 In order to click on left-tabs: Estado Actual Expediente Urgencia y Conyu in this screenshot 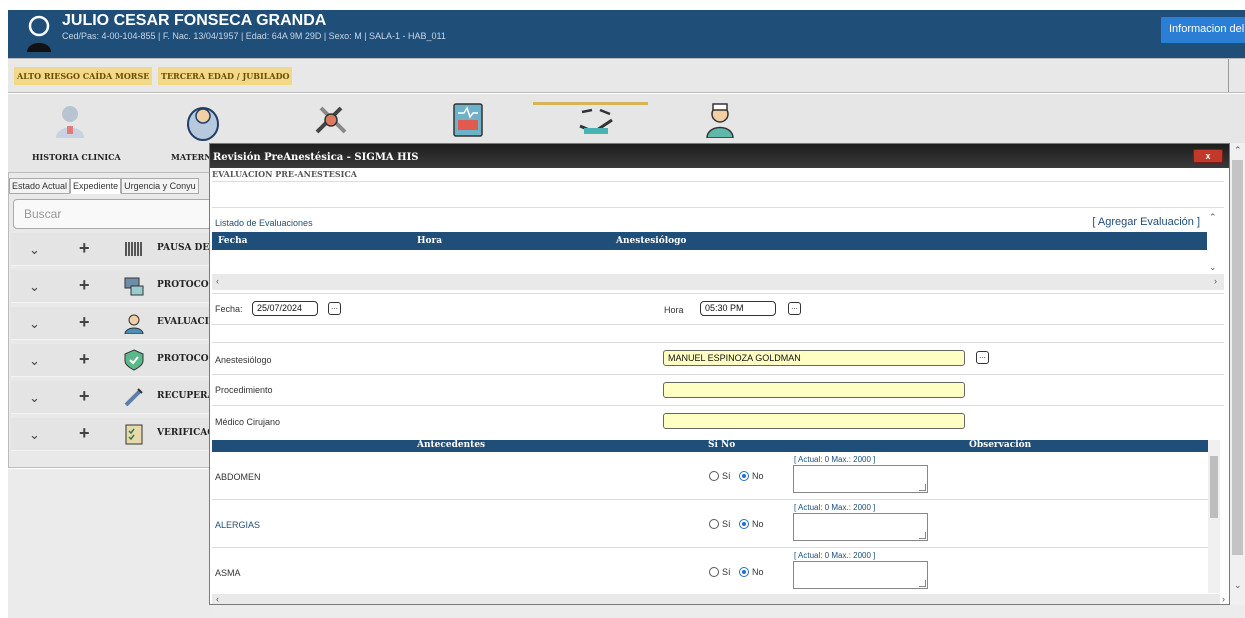, I will do `click(104, 186)`.